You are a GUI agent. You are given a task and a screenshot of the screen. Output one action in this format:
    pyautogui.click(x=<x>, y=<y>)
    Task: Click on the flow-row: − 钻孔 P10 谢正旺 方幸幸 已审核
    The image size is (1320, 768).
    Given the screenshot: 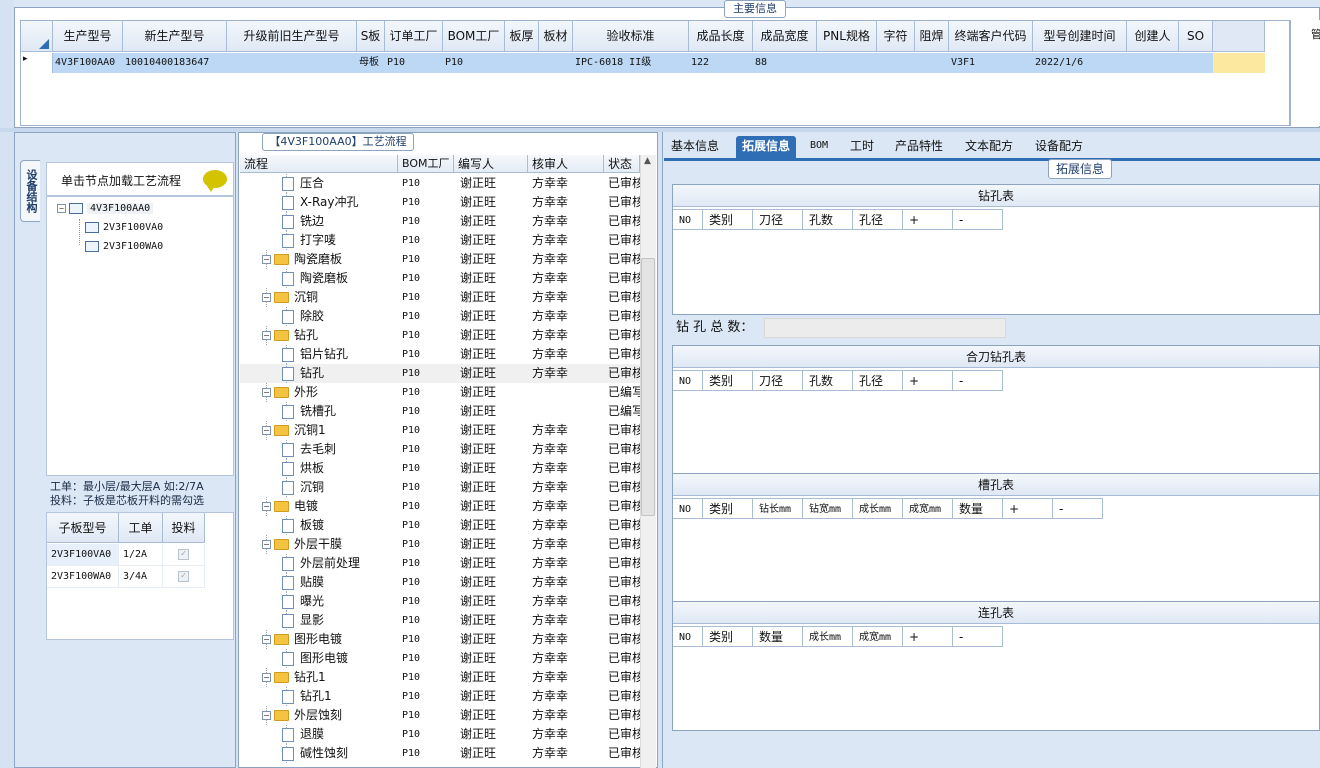 What is the action you would take?
    pyautogui.click(x=440, y=335)
    